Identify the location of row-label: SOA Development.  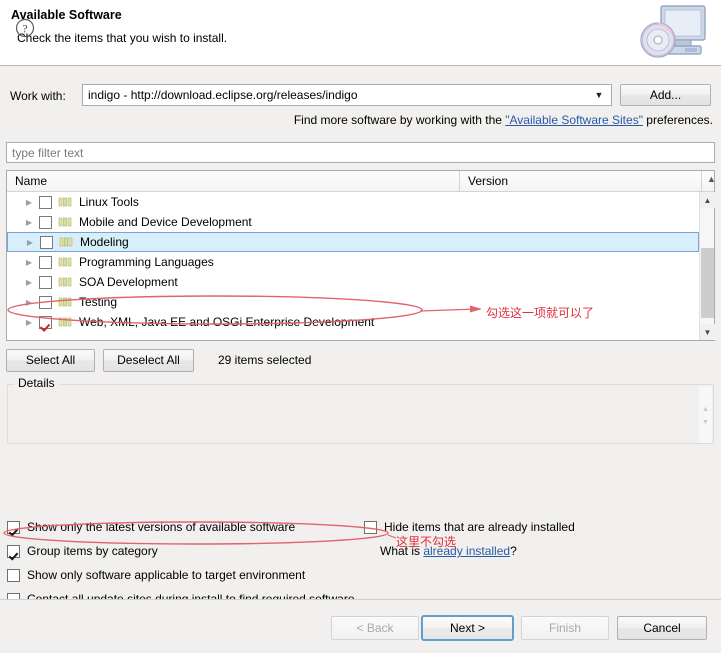
(128, 282).